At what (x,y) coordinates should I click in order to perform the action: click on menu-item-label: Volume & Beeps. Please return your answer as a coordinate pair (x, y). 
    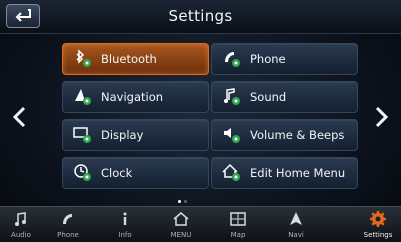
    Looking at the image, I should click on (297, 135).